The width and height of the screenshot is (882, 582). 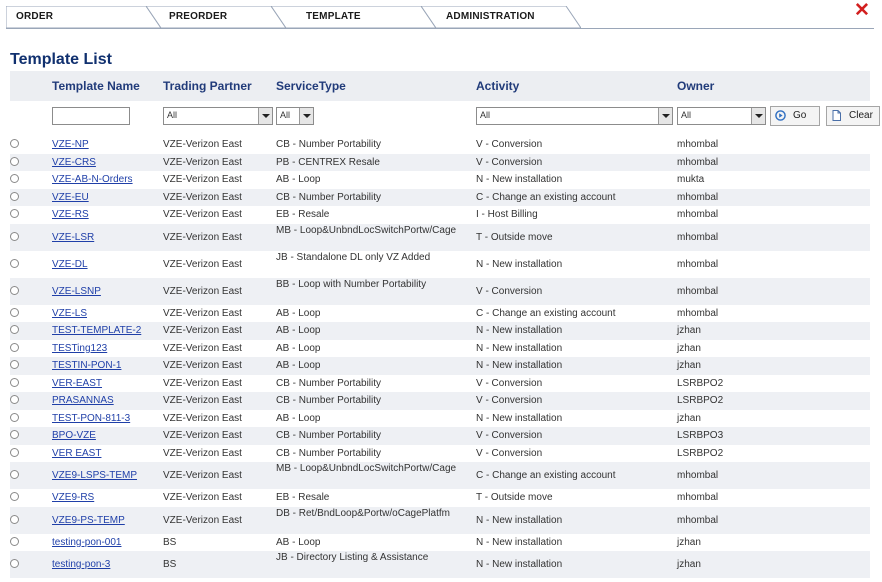 I want to click on activity-cell: C - Change an existing account, so click(x=546, y=475).